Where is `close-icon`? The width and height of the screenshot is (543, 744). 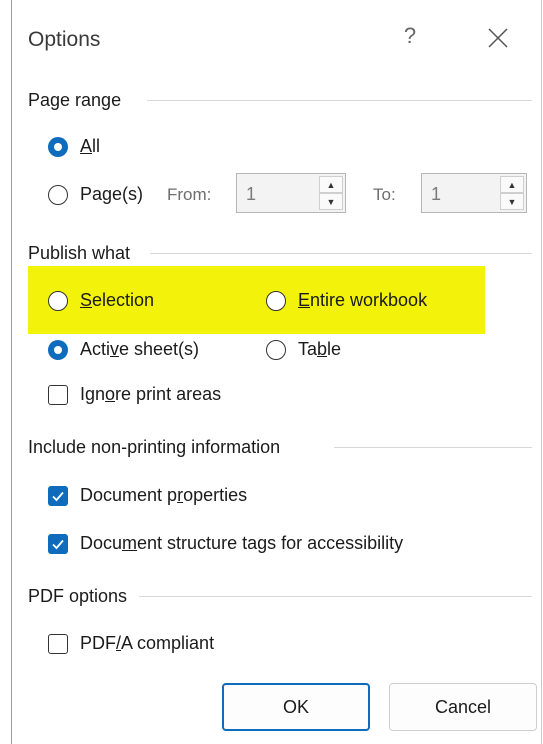
close-icon is located at coordinates (498, 38).